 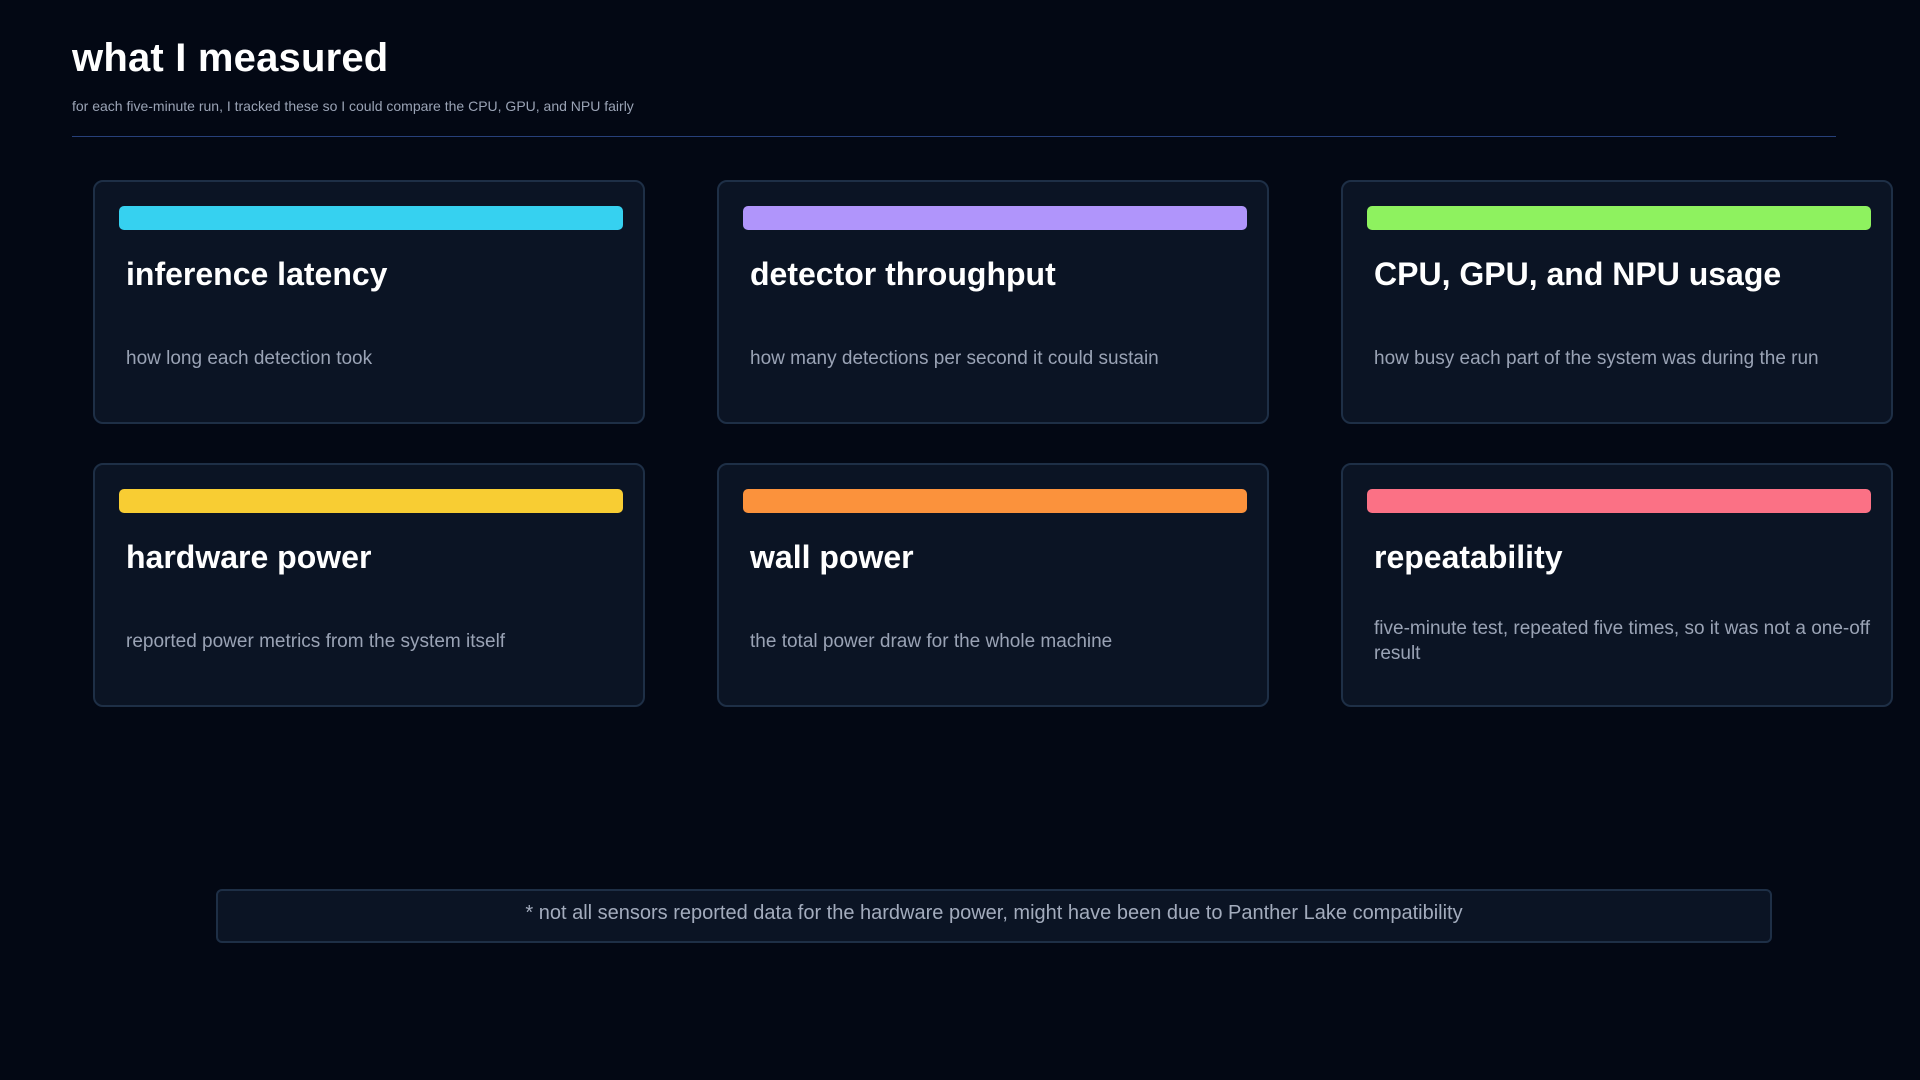 What do you see at coordinates (954, 136) in the screenshot?
I see `header-divider` at bounding box center [954, 136].